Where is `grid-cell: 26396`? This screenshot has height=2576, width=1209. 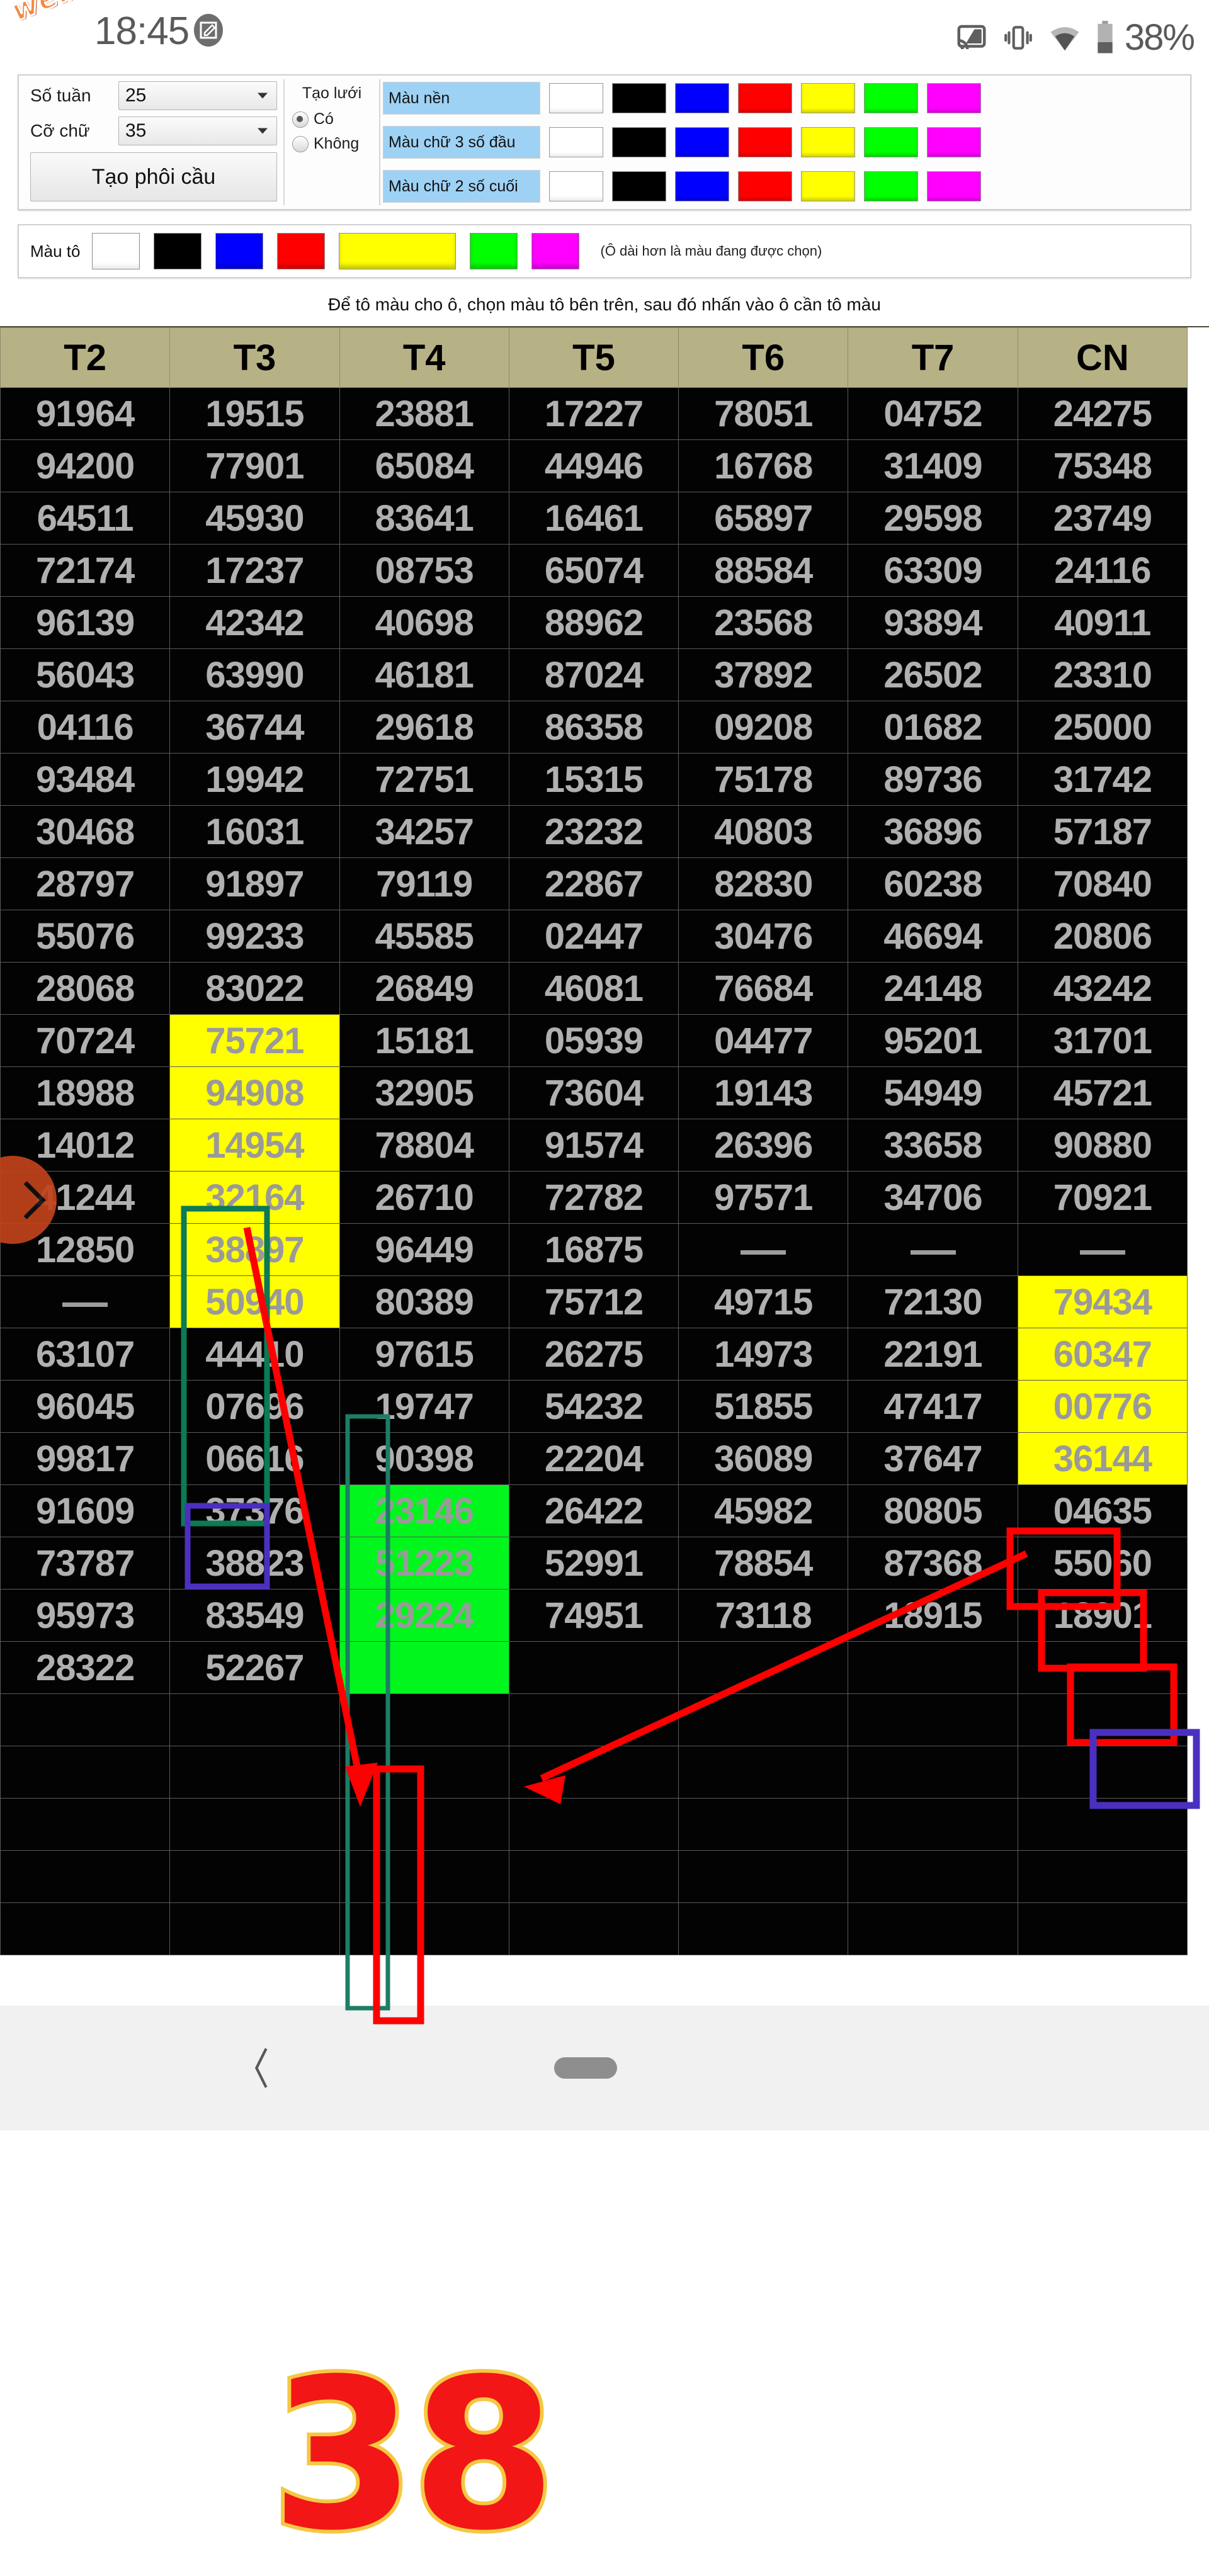
grid-cell: 26396 is located at coordinates (763, 1145).